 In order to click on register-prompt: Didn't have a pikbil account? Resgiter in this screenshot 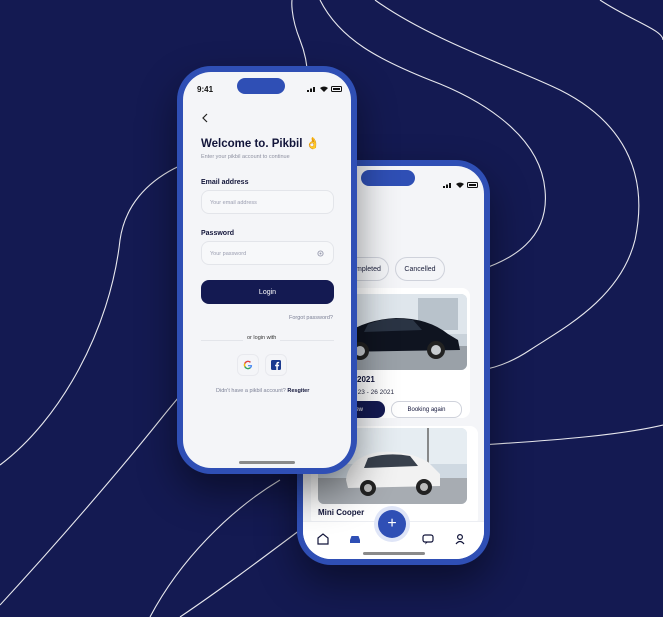, I will do `click(263, 391)`.